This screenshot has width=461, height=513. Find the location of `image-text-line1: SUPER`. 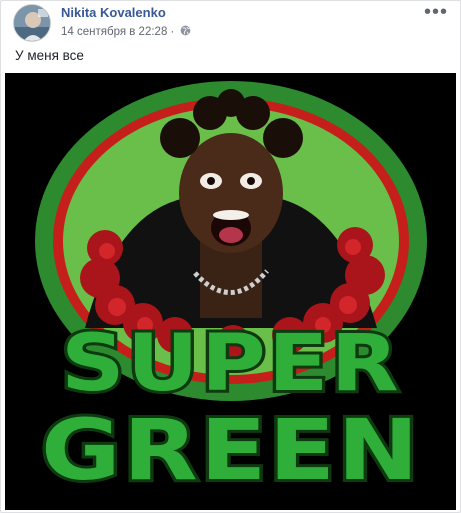

image-text-line1: SUPER is located at coordinates (231, 364).